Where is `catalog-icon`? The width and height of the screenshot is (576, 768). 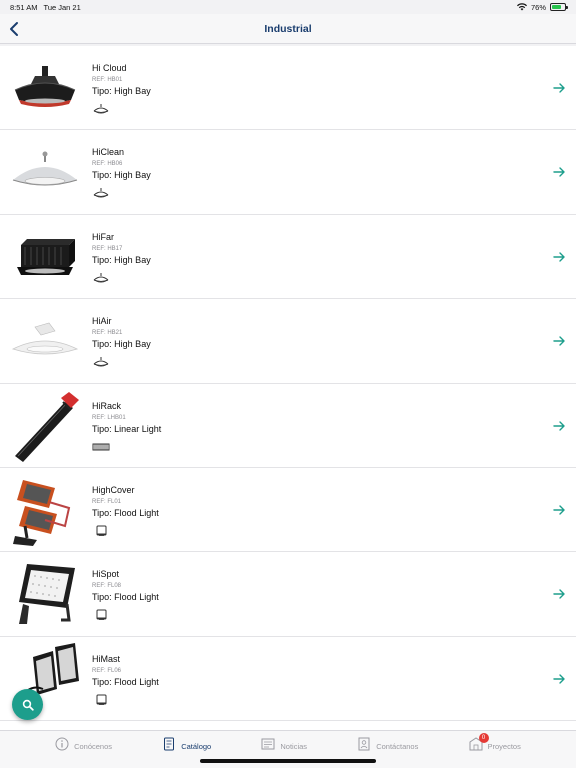
catalog-icon is located at coordinates (169, 746).